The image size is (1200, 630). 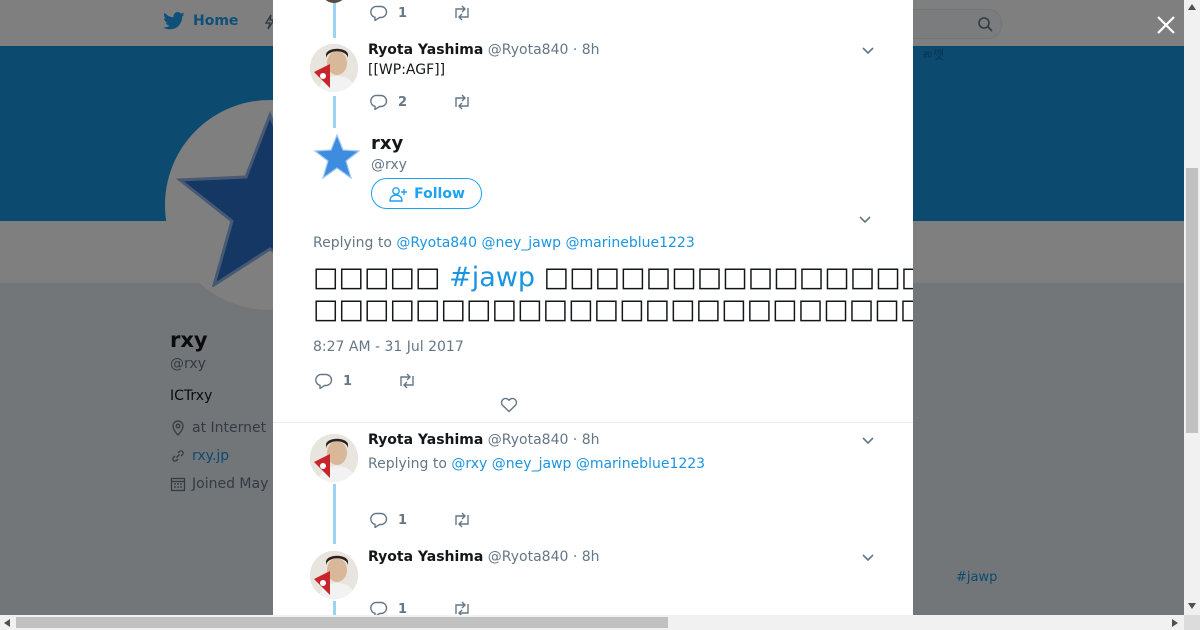 What do you see at coordinates (377, 277) in the screenshot?
I see `tweet-text-segment: □□□□□` at bounding box center [377, 277].